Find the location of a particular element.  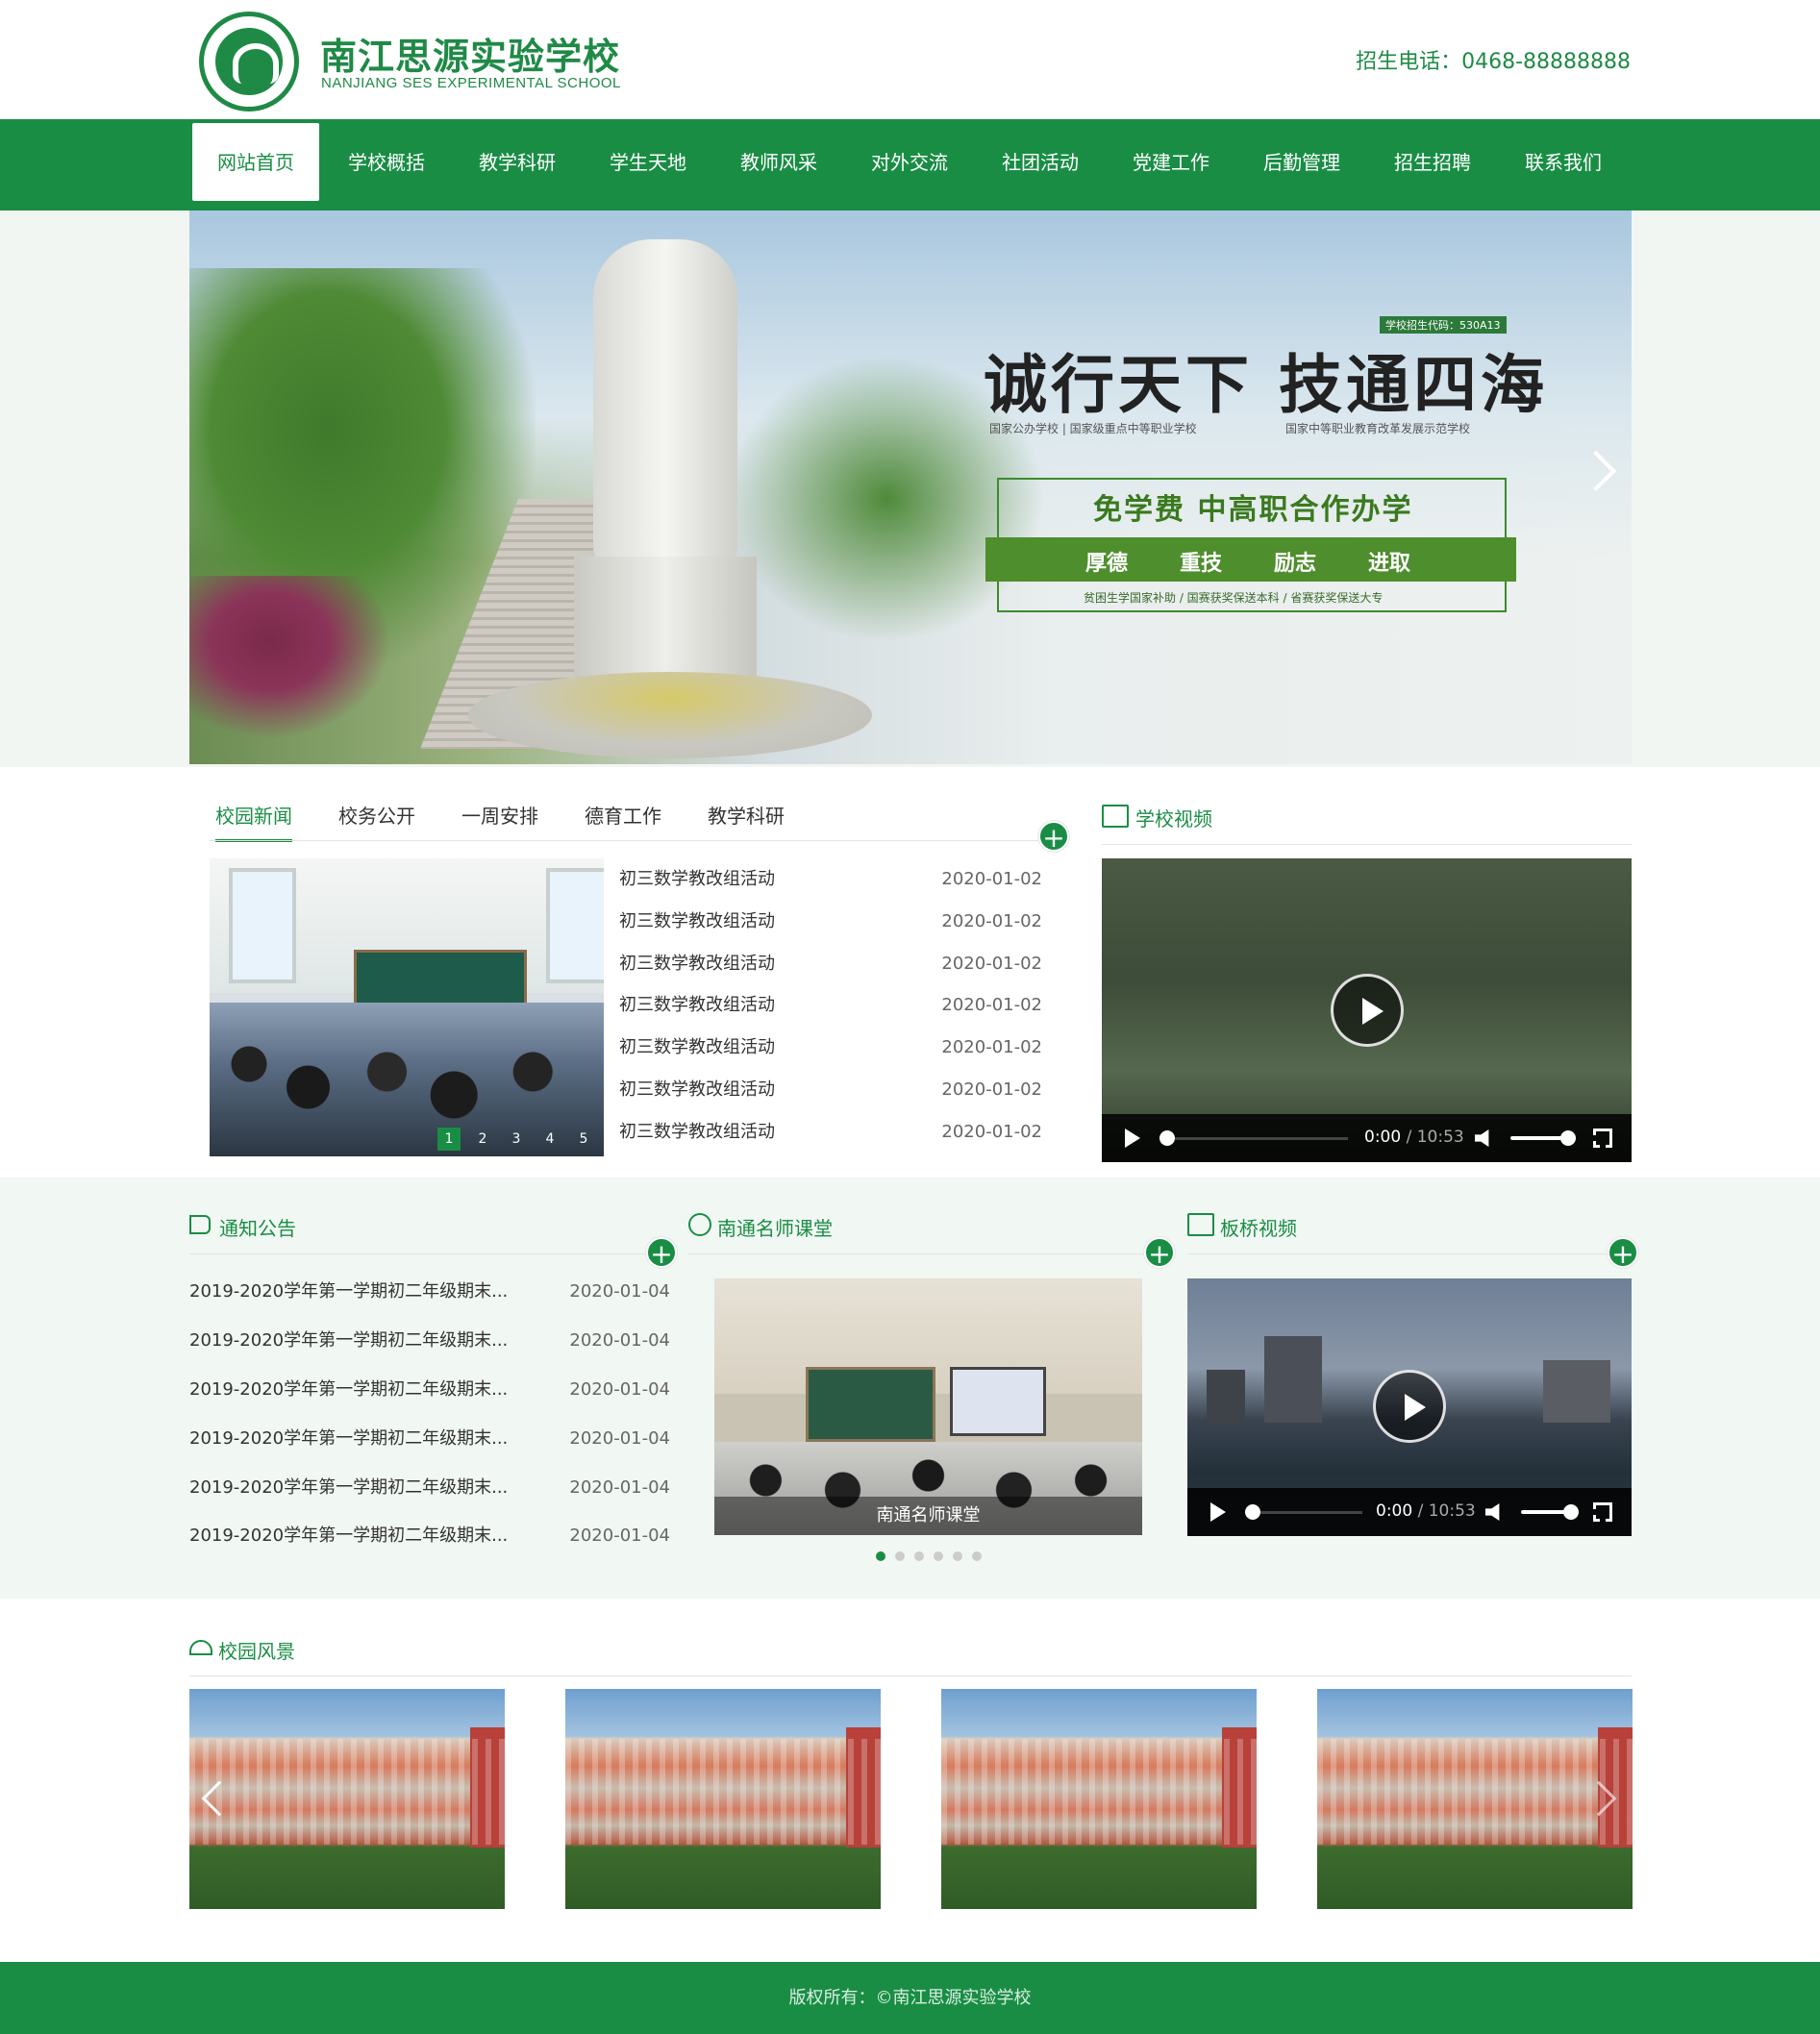

nav-item-teaching: 教学科研 is located at coordinates (517, 162).